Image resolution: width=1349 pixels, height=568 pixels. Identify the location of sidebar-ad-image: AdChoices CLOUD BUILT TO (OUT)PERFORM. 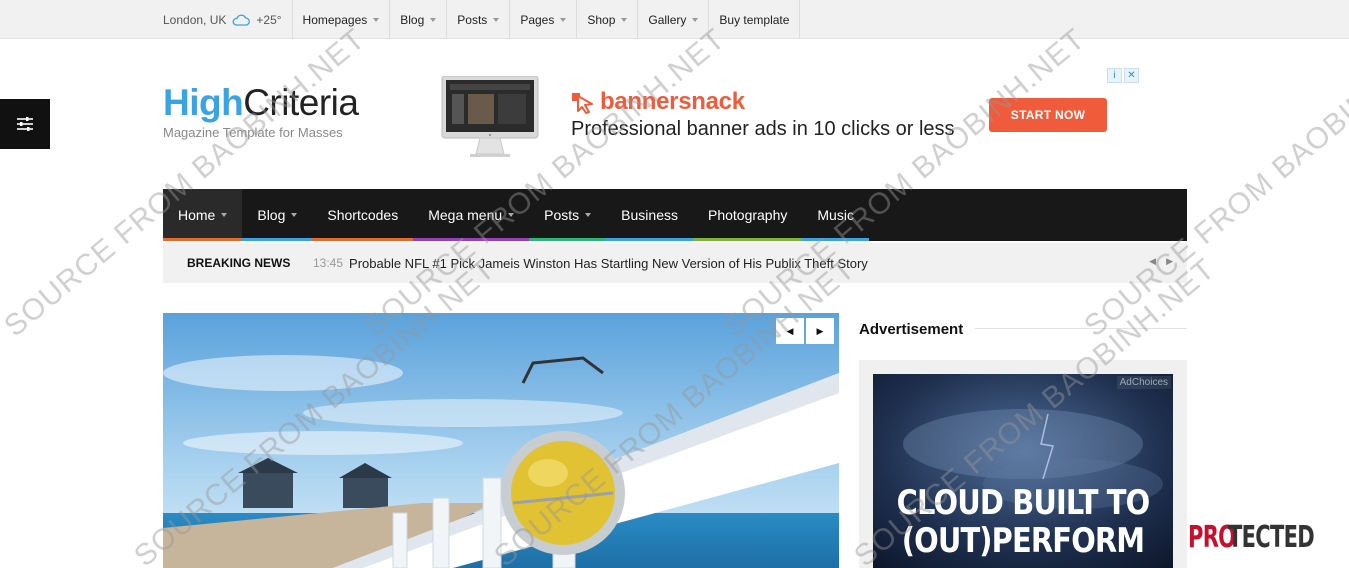
(1023, 471).